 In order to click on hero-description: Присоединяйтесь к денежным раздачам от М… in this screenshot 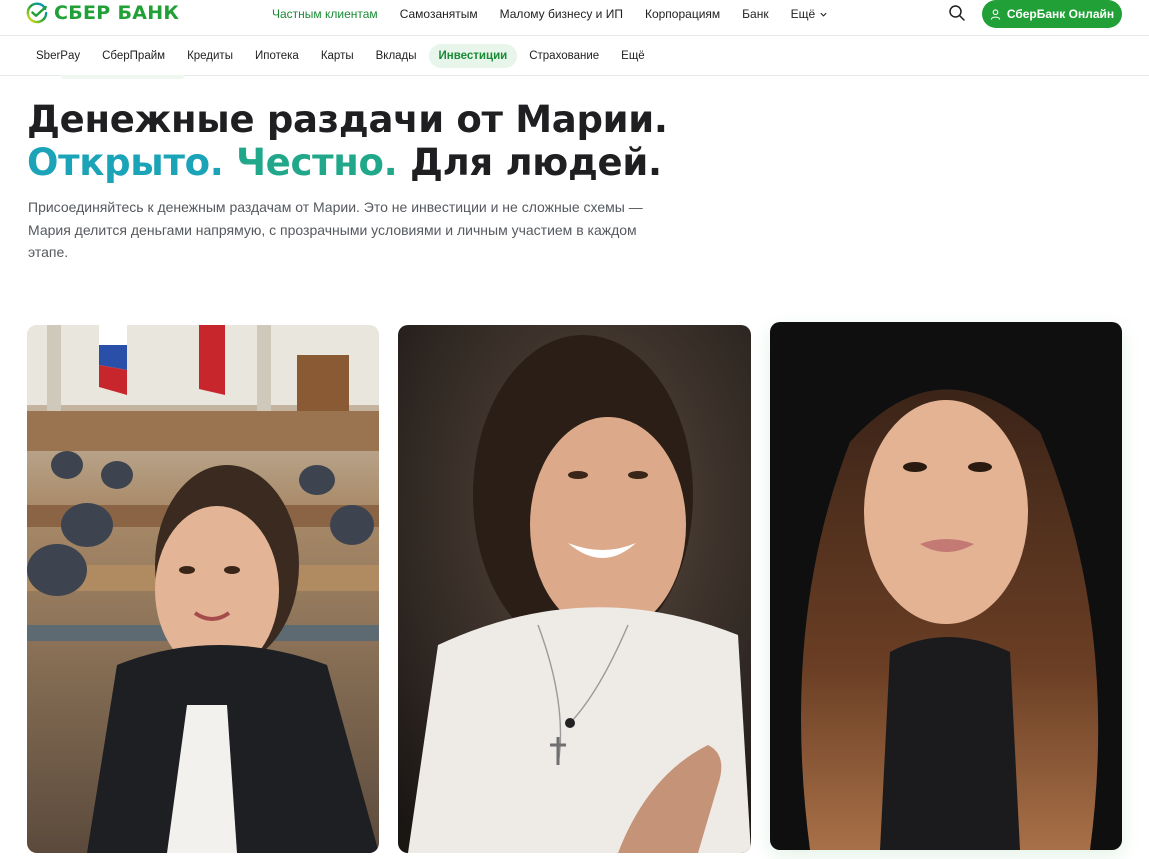, I will do `click(335, 229)`.